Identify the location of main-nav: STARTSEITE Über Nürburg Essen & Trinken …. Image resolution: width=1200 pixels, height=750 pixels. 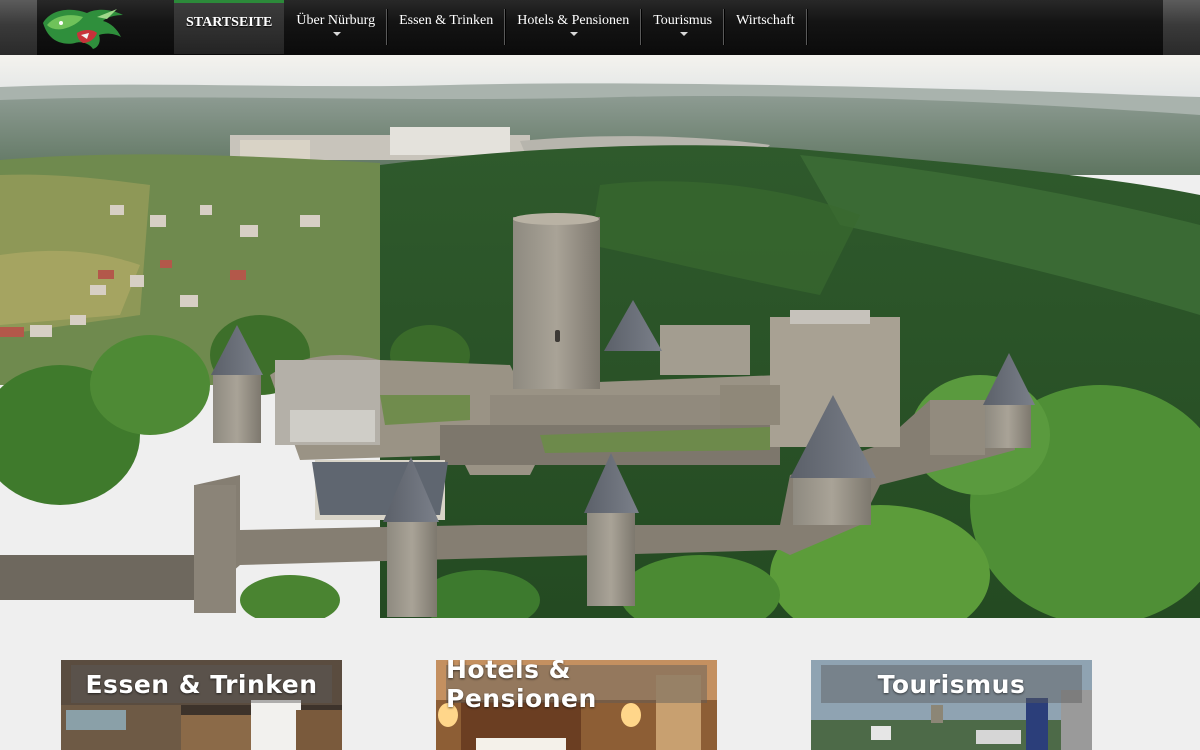
(490, 27).